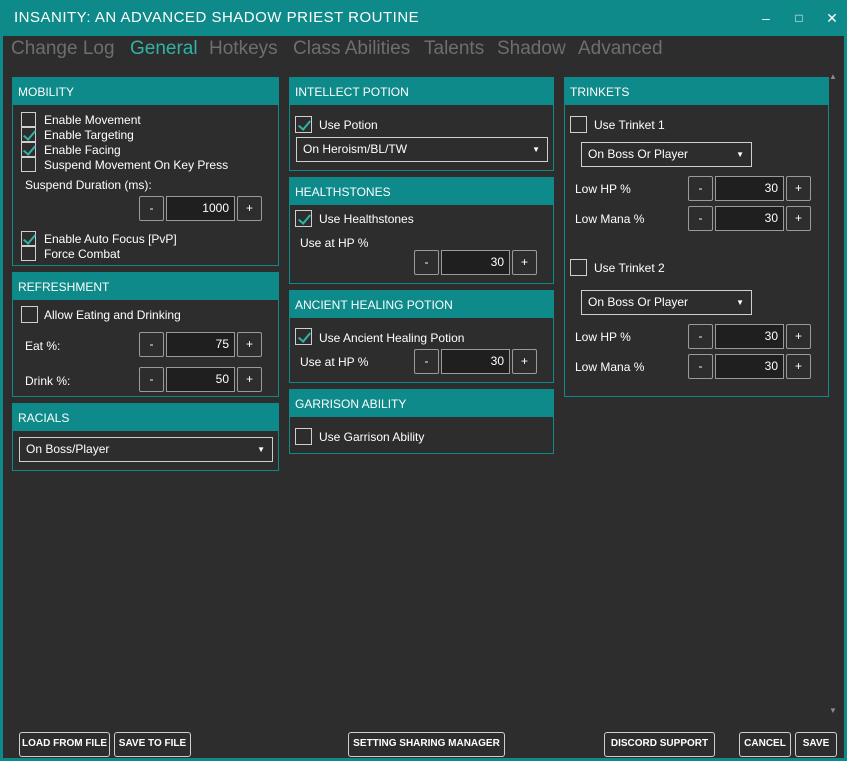 The width and height of the screenshot is (847, 761). What do you see at coordinates (798, 336) in the screenshot?
I see `trinket-2-low-hp-plus-button: +` at bounding box center [798, 336].